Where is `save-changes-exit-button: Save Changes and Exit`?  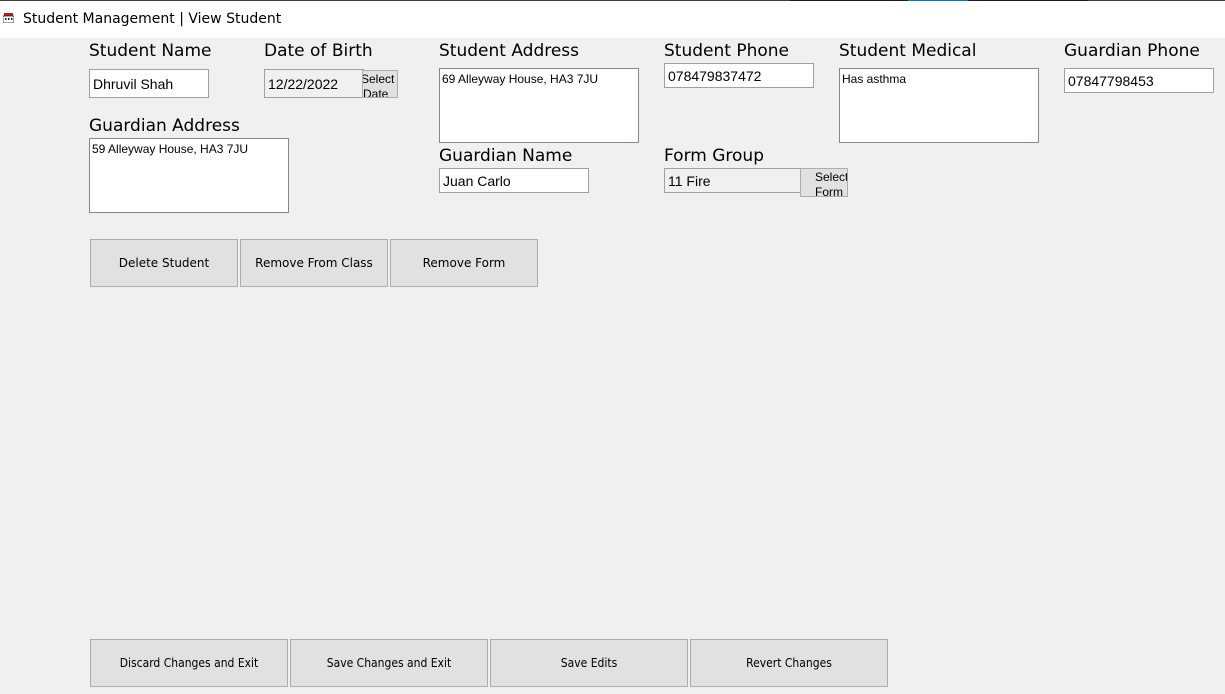
save-changes-exit-button: Save Changes and Exit is located at coordinates (389, 663).